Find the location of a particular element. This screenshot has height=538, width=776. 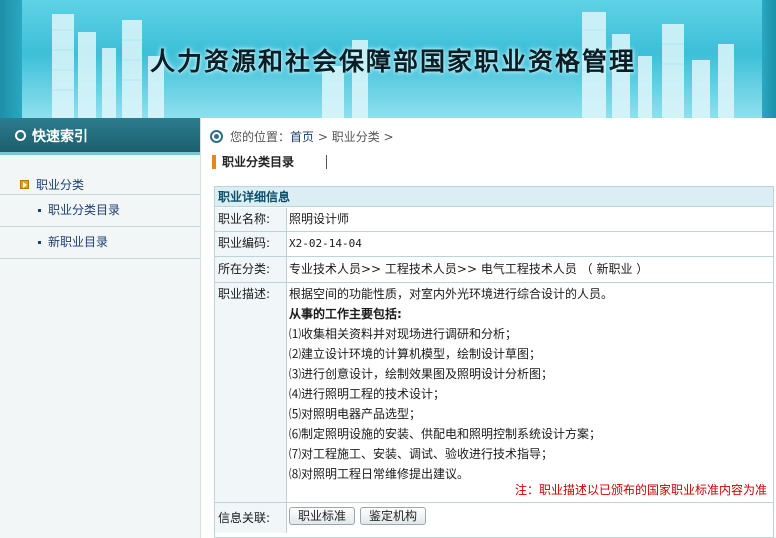

occupation-code-value: X2-02-14-04 is located at coordinates (325, 243).